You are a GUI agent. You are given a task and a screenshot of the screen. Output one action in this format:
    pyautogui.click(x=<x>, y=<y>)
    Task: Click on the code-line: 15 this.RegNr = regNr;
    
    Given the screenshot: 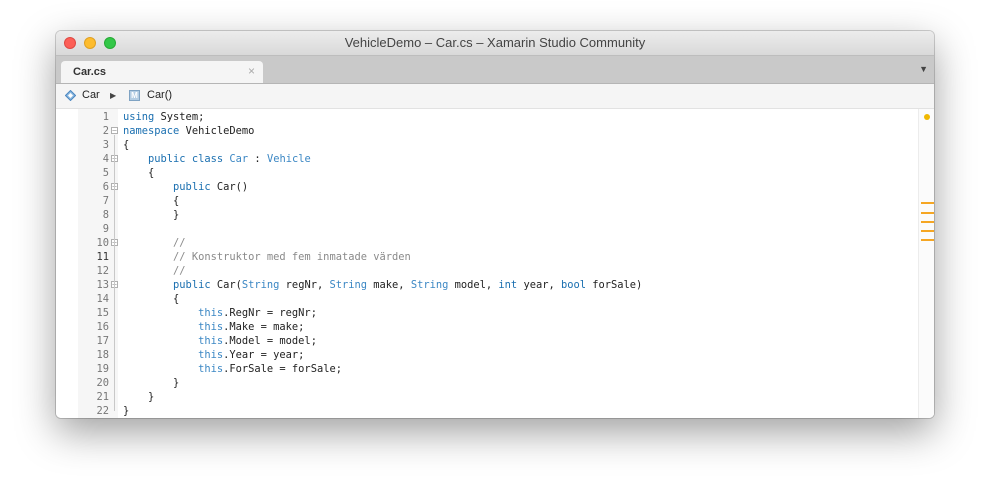 What is the action you would take?
    pyautogui.click(x=486, y=313)
    